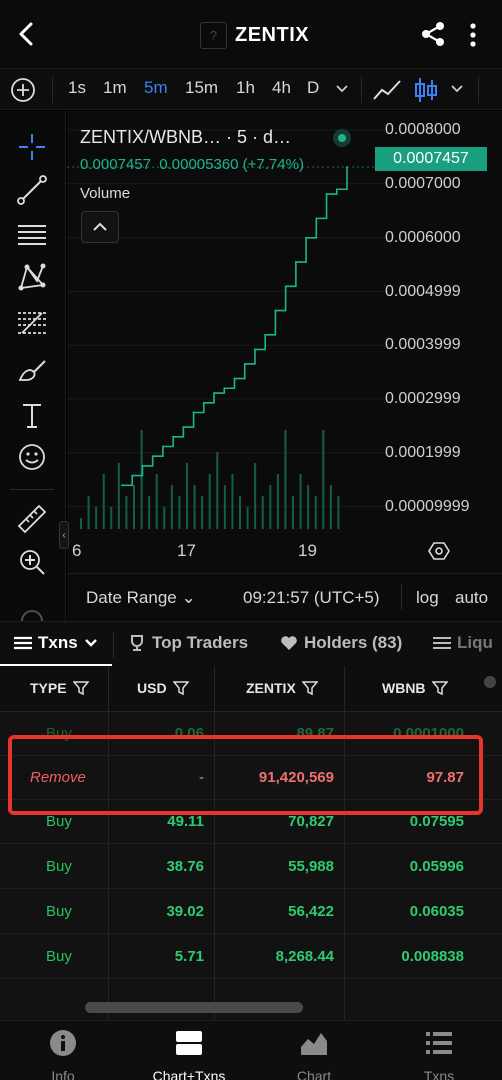  Describe the element at coordinates (163, 688) in the screenshot. I see `column-header-usd: USD` at that location.